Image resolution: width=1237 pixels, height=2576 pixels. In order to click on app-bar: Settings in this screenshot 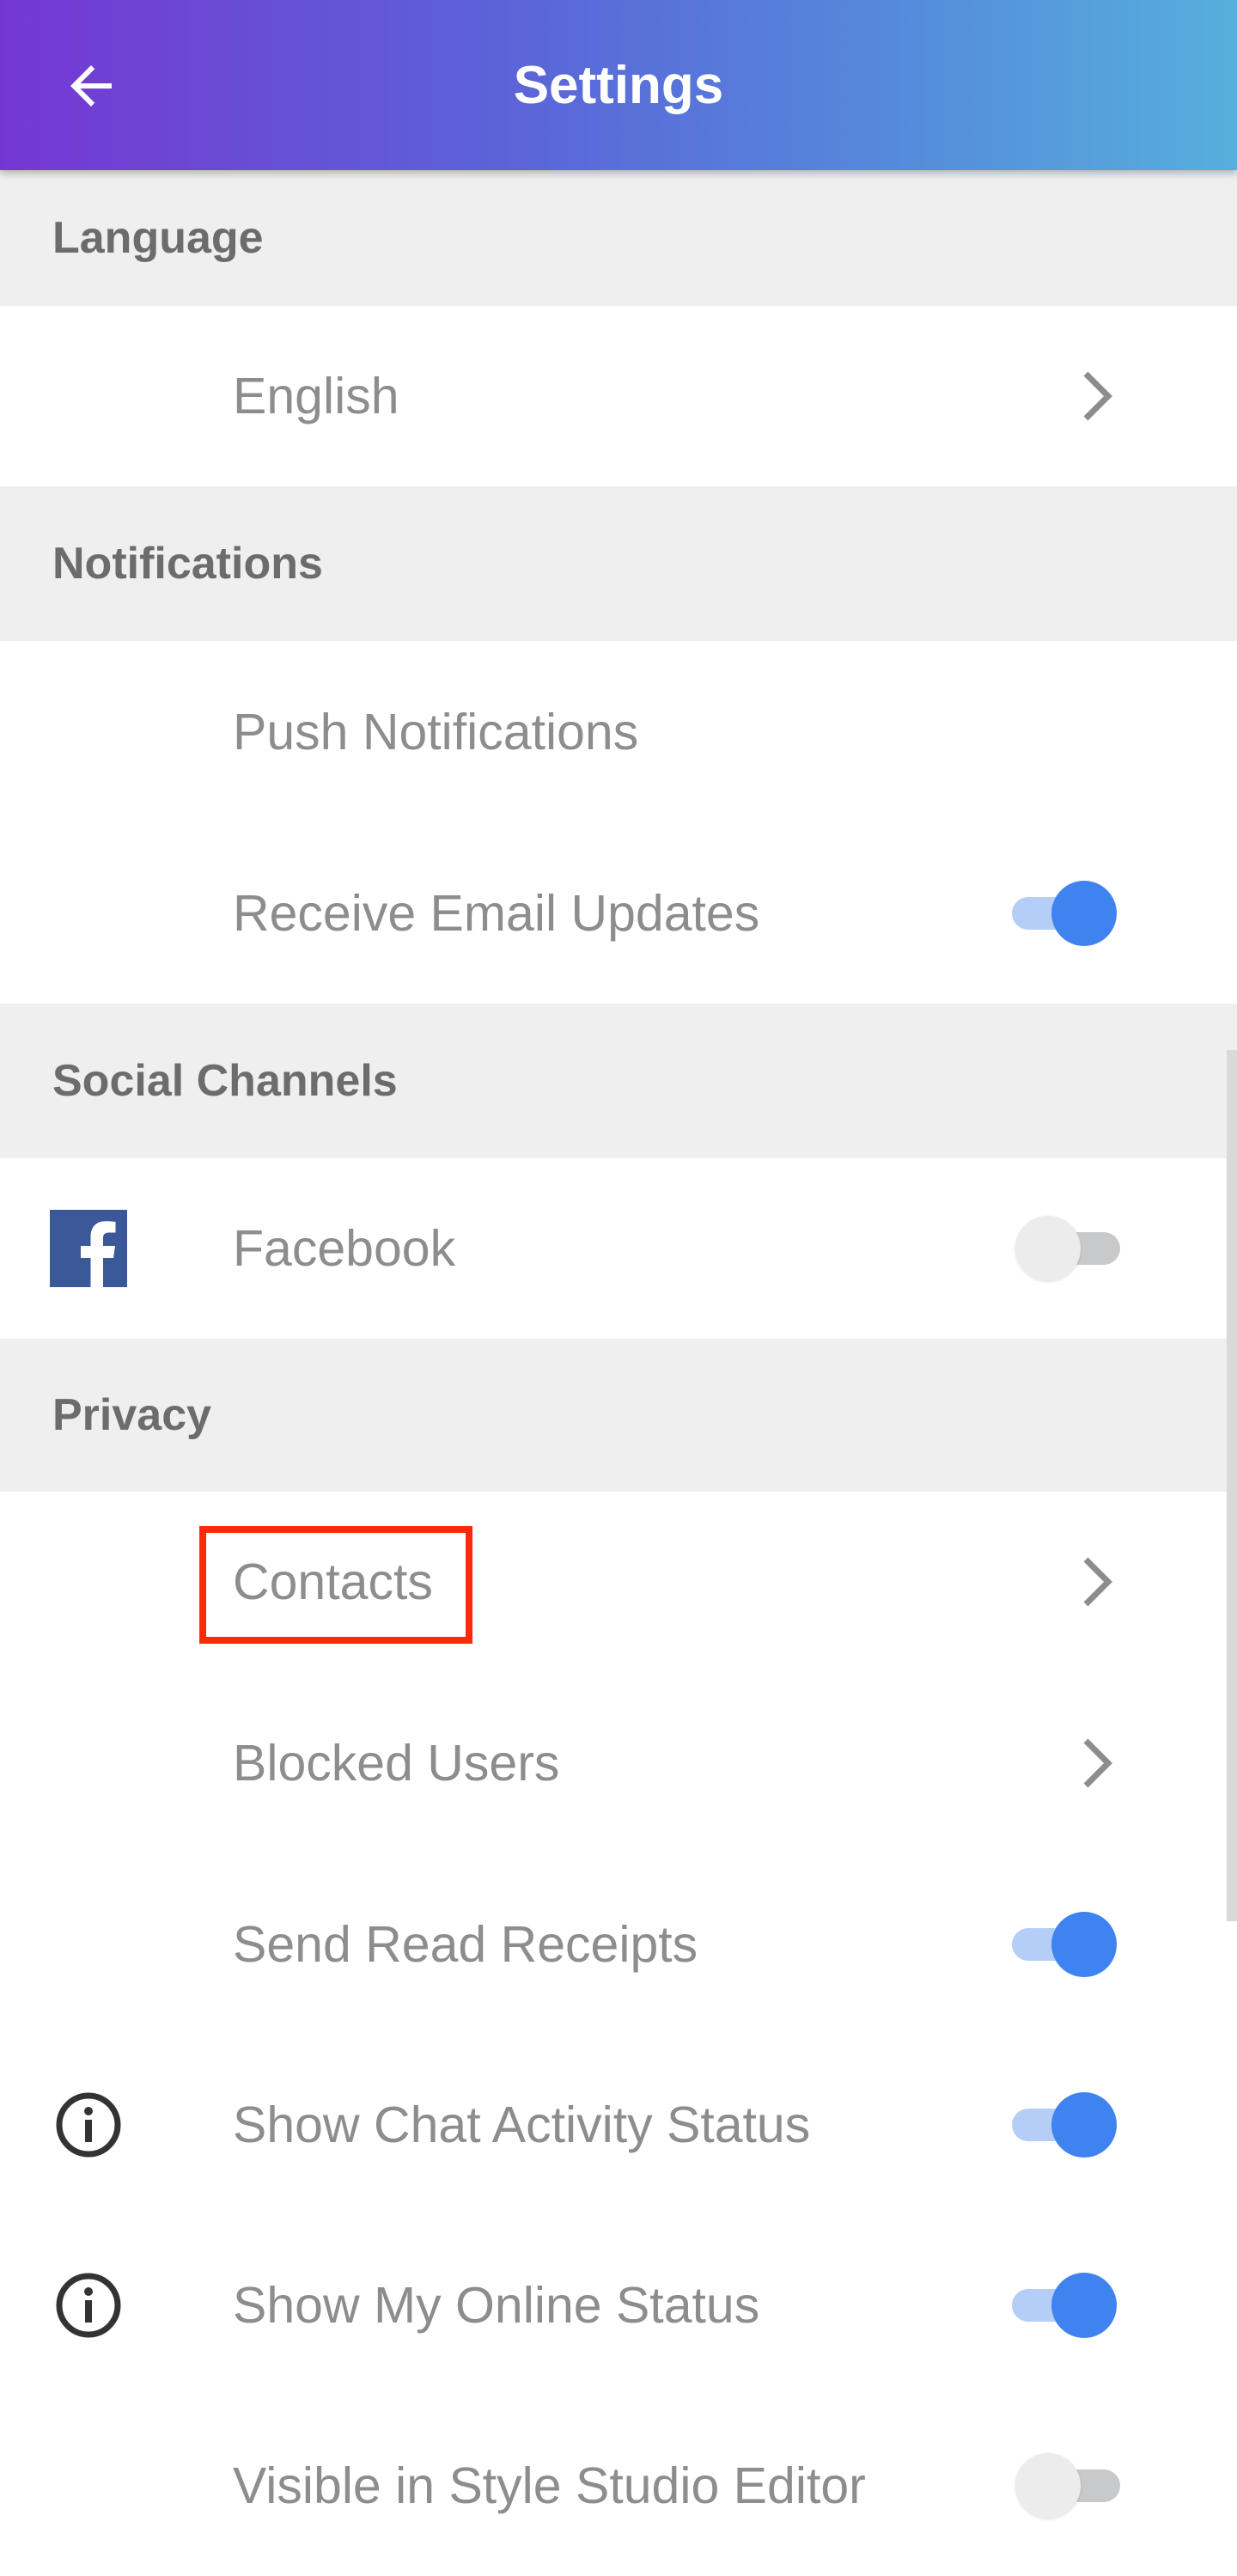, I will do `click(618, 85)`.